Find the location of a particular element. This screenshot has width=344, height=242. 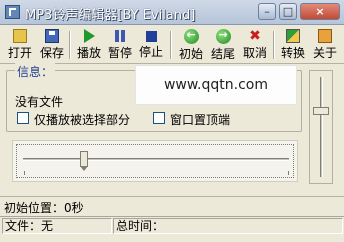

status-file: 文件：无 is located at coordinates (57, 226).